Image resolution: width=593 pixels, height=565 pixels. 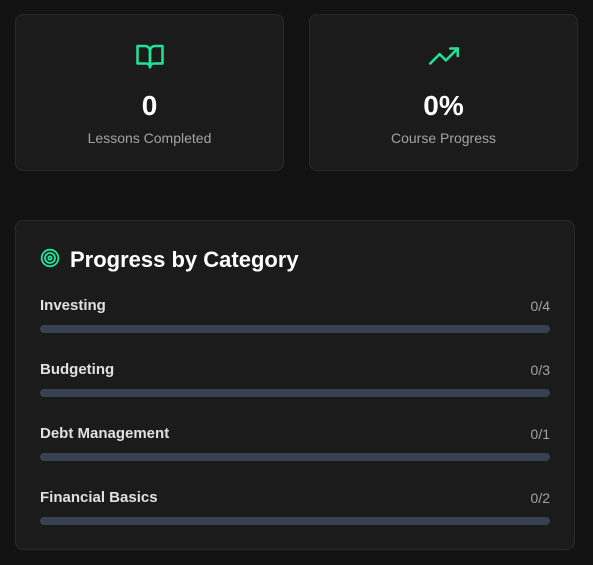 I want to click on category-count: 0/3, so click(x=540, y=370).